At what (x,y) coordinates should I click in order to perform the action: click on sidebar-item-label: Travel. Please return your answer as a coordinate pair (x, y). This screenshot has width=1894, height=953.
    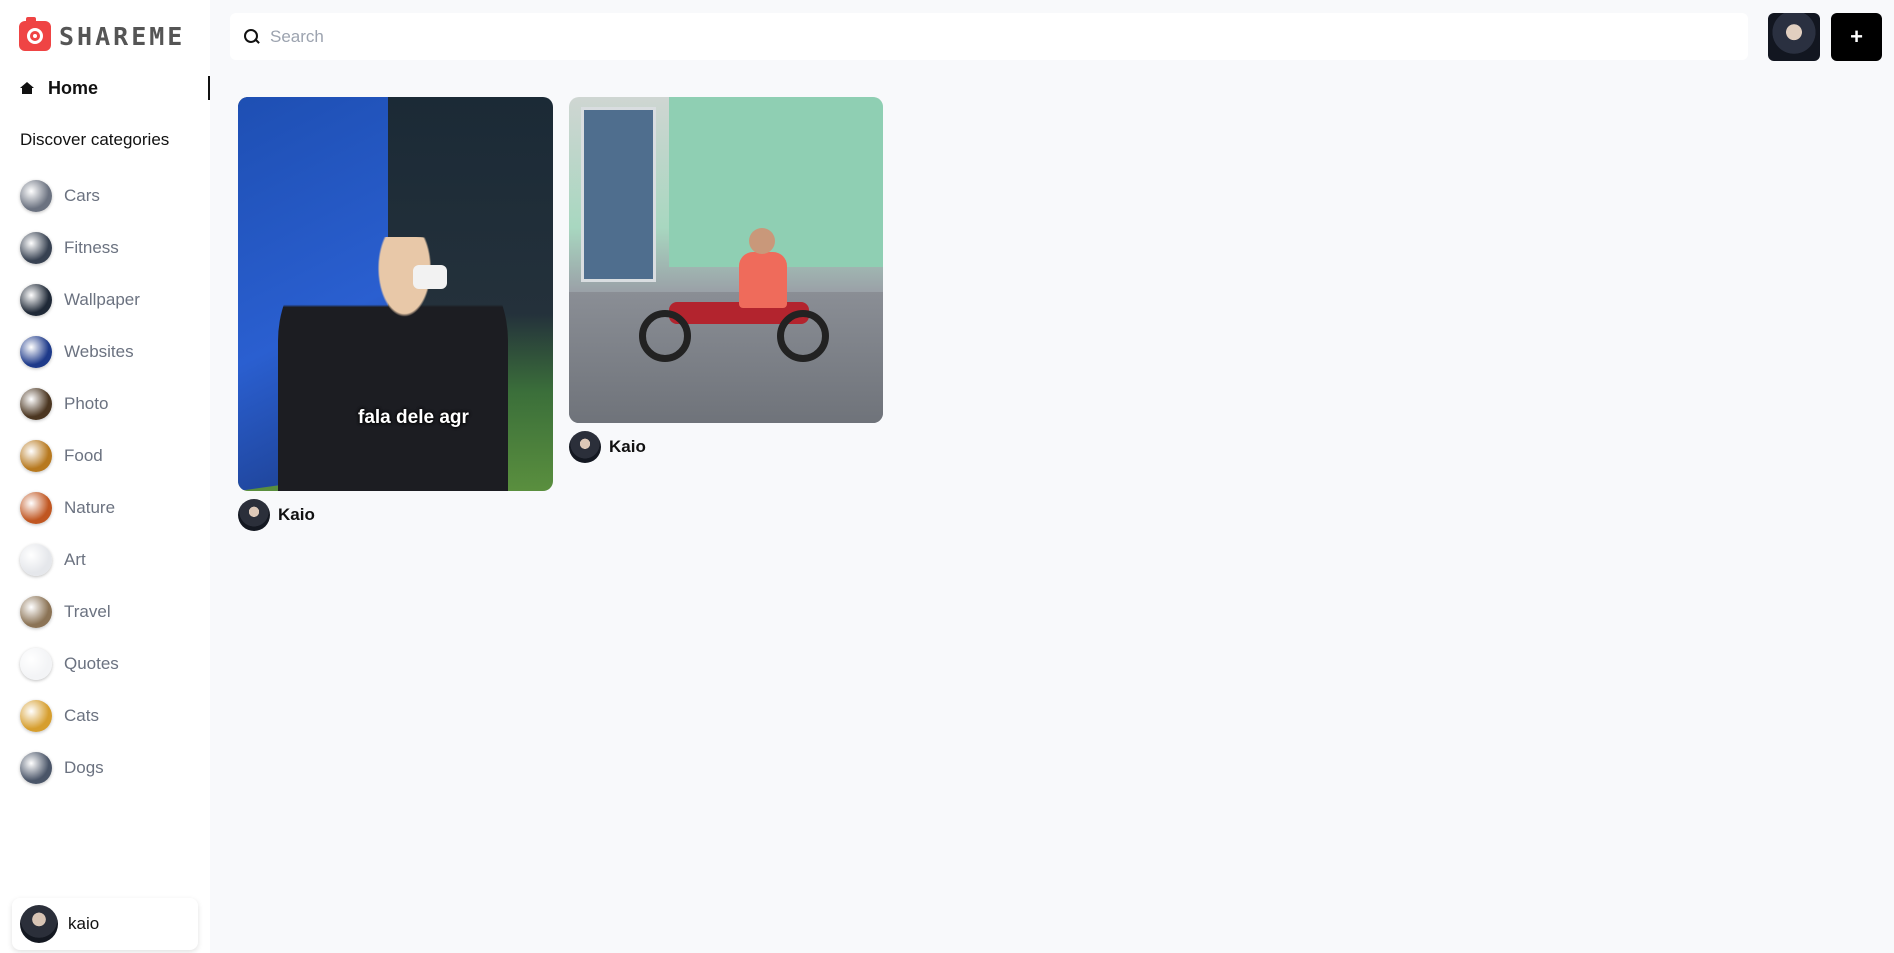
    Looking at the image, I should click on (87, 611).